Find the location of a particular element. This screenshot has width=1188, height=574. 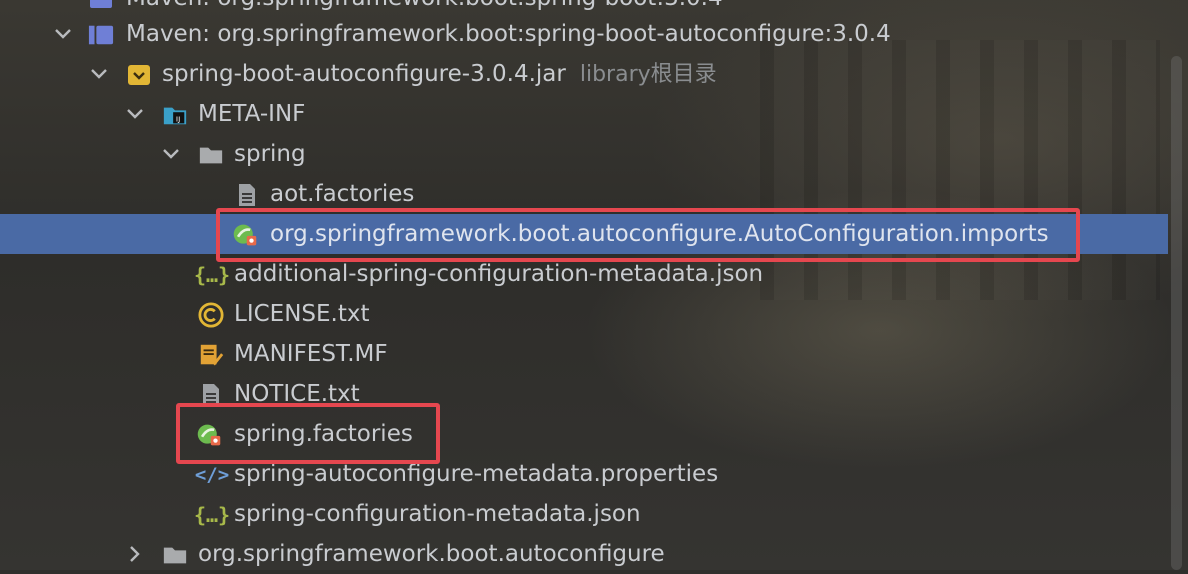

meta-inf-folder-icon: IJ is located at coordinates (175, 115).